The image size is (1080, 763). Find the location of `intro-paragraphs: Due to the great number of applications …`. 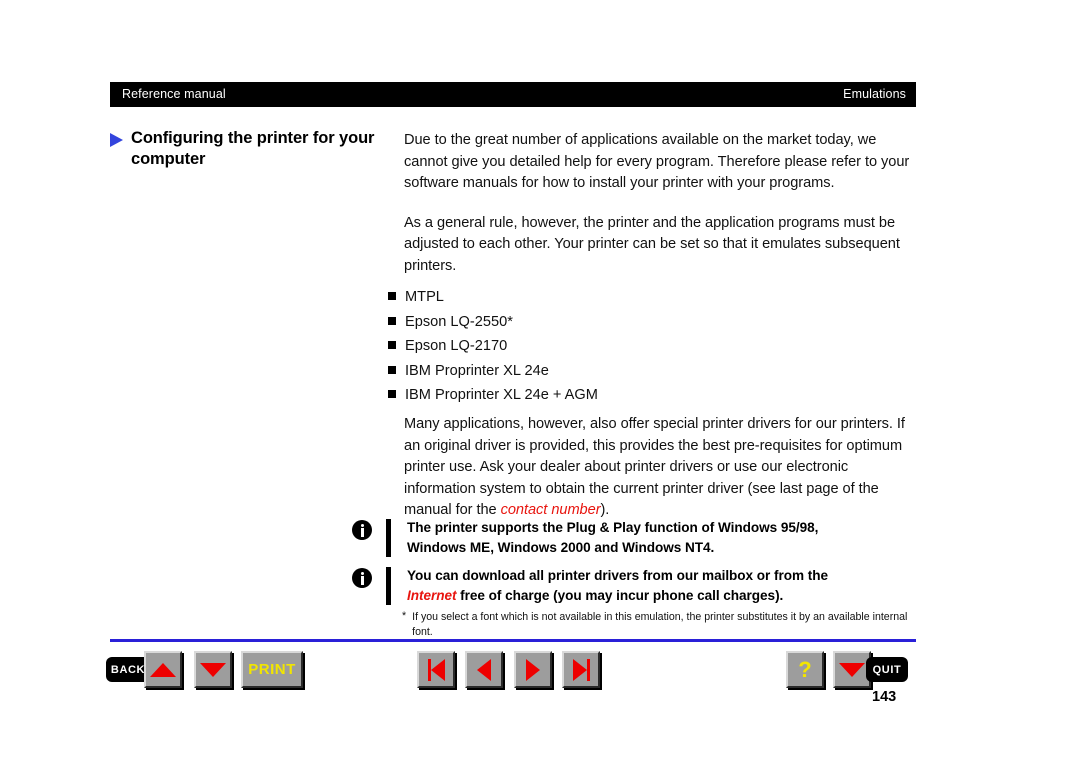

intro-paragraphs: Due to the great number of applications … is located at coordinates (661, 203).